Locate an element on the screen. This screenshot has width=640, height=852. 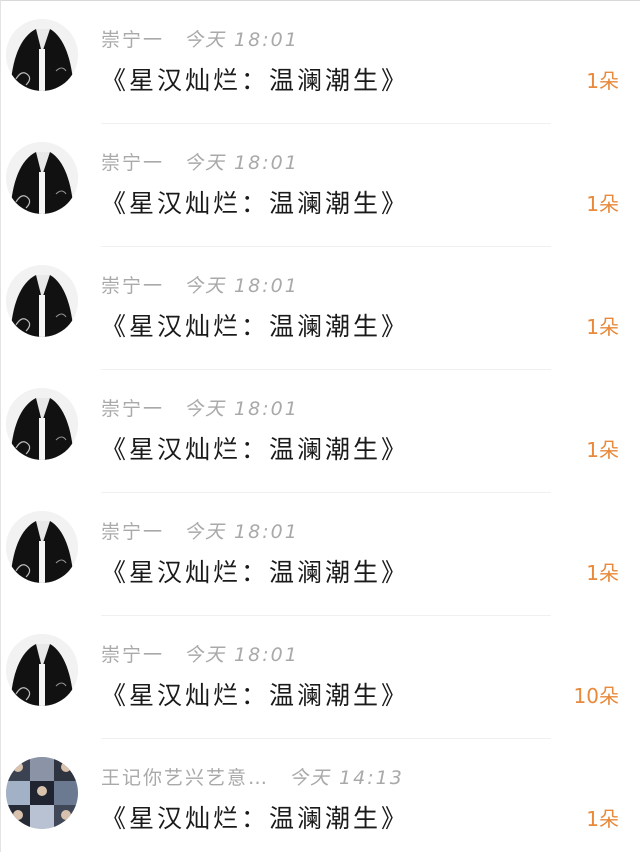
list-item: 崇宁一 今天 18:01 《星汉灿烂：温澜潮生》 10朵 is located at coordinates (320, 677).